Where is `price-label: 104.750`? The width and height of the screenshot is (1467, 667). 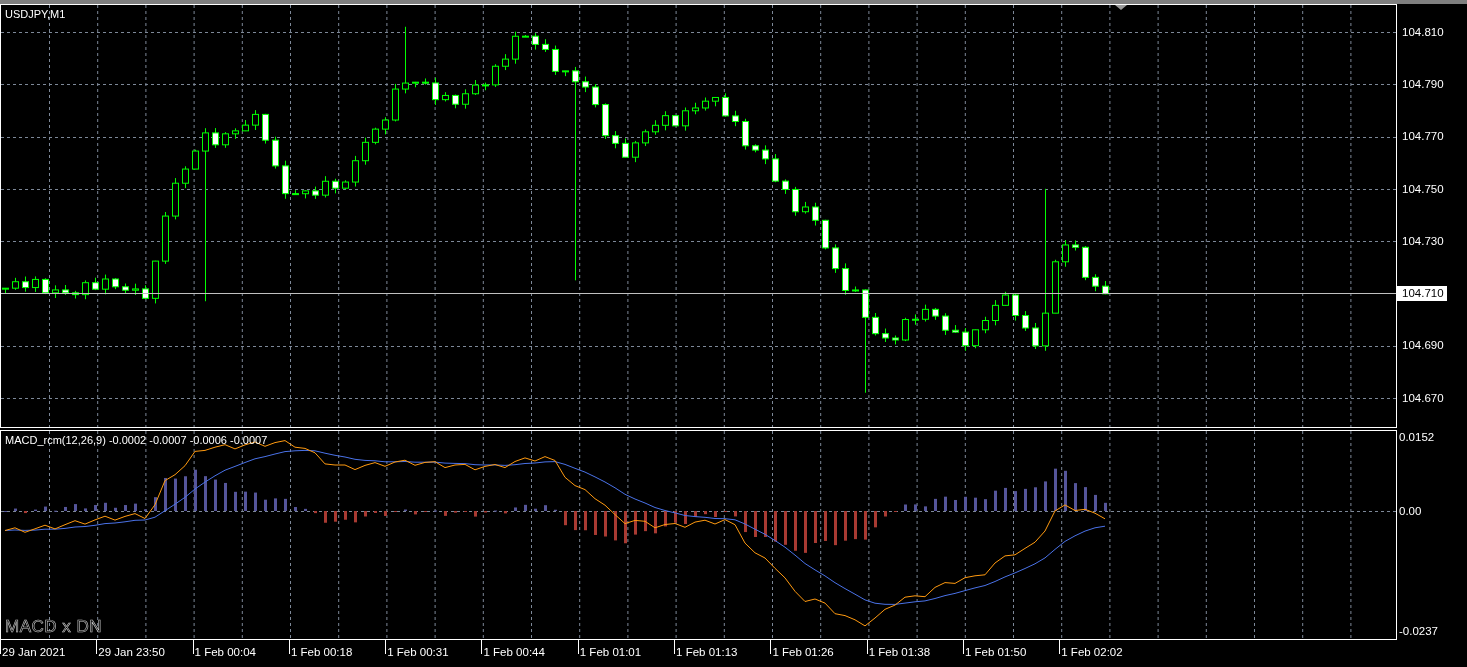 price-label: 104.750 is located at coordinates (1423, 189).